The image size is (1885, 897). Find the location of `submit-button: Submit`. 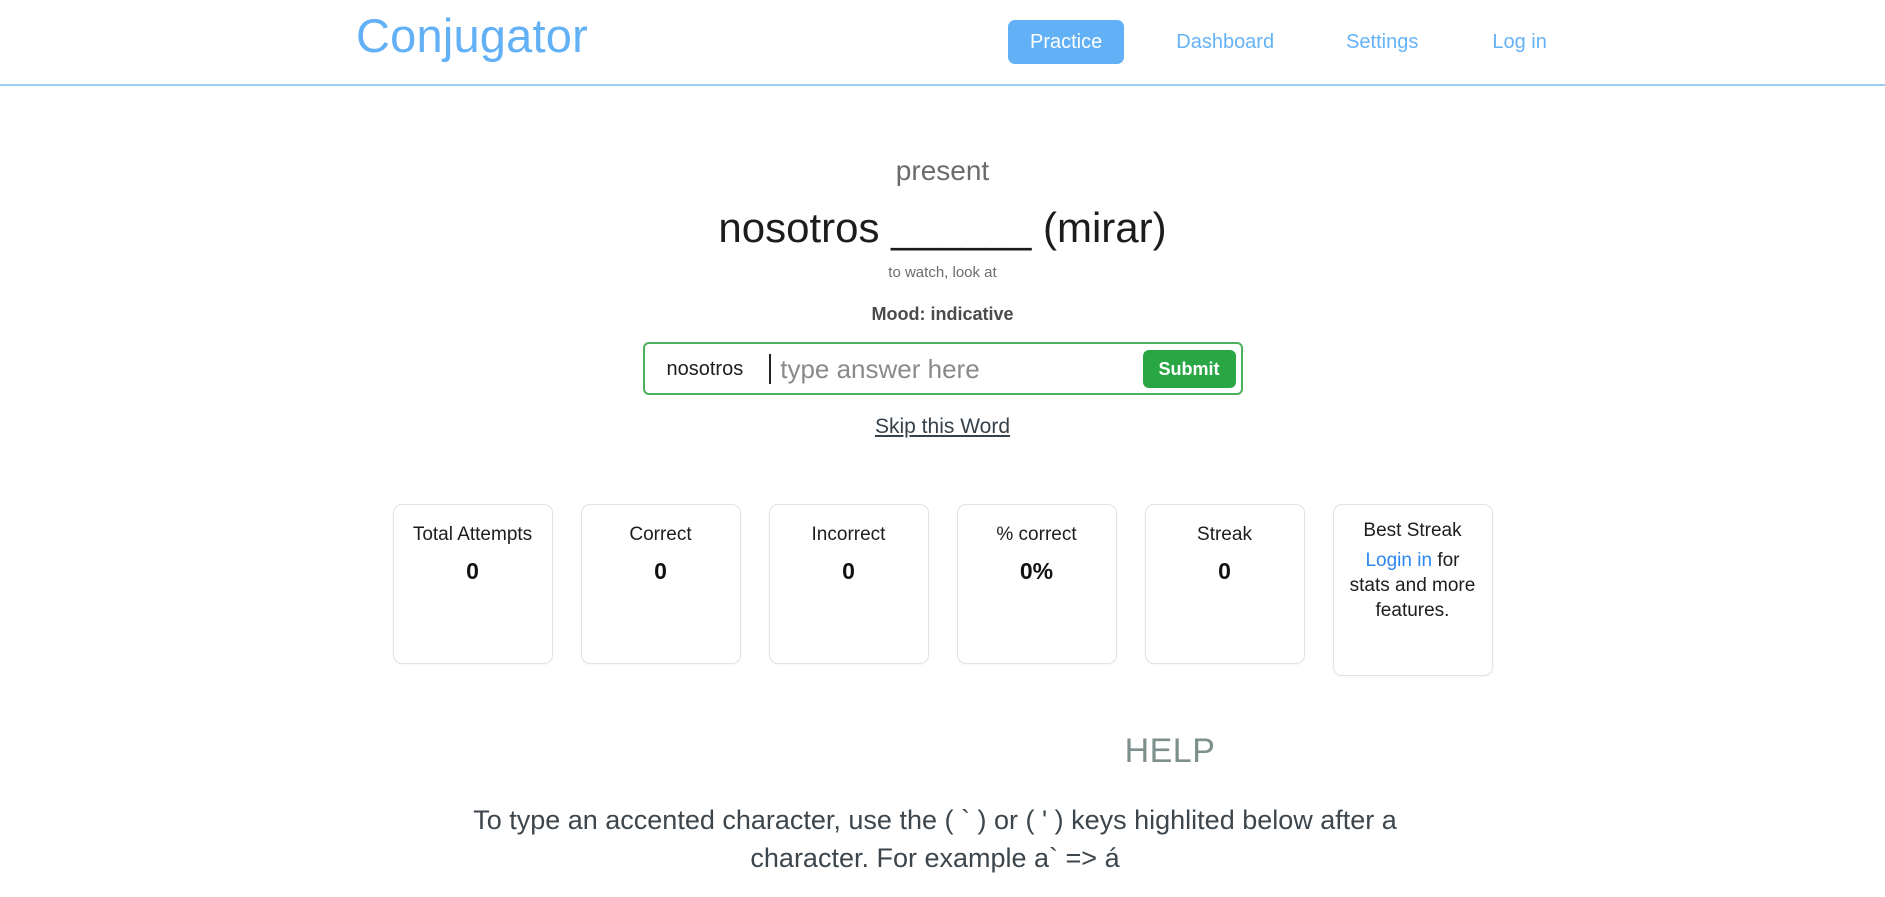

submit-button: Submit is located at coordinates (1189, 369).